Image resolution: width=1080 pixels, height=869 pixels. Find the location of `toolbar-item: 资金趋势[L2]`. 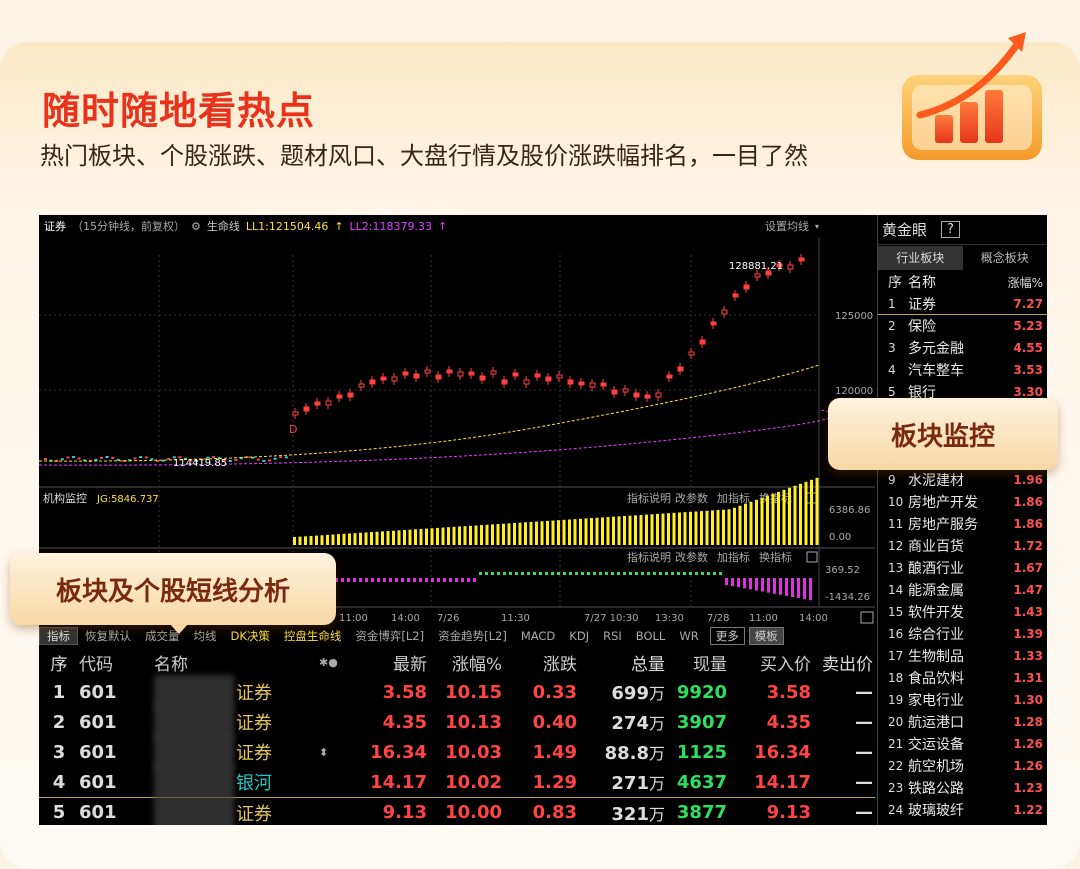

toolbar-item: 资金趋势[L2] is located at coordinates (472, 636).